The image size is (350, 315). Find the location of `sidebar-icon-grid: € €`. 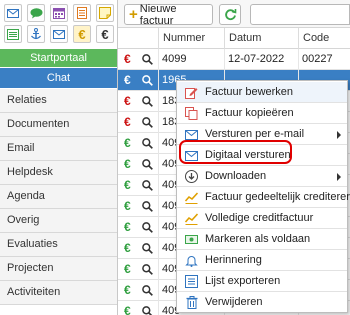

sidebar-icon-grid: € € is located at coordinates (59, 24).